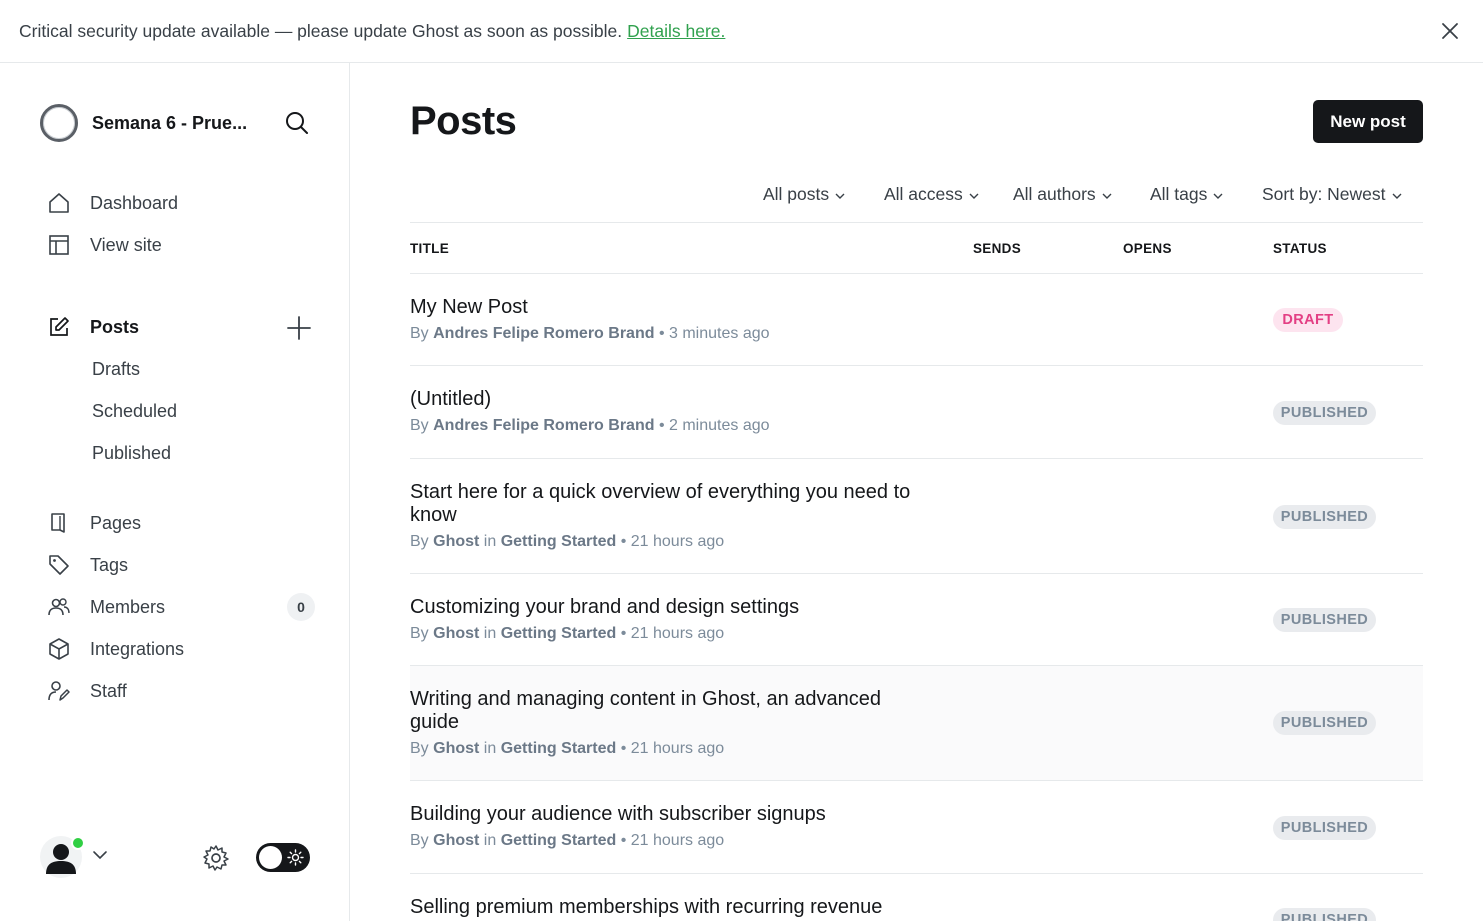 Image resolution: width=1483 pixels, height=921 pixels. I want to click on post-time: • 2 minutes ago, so click(714, 425).